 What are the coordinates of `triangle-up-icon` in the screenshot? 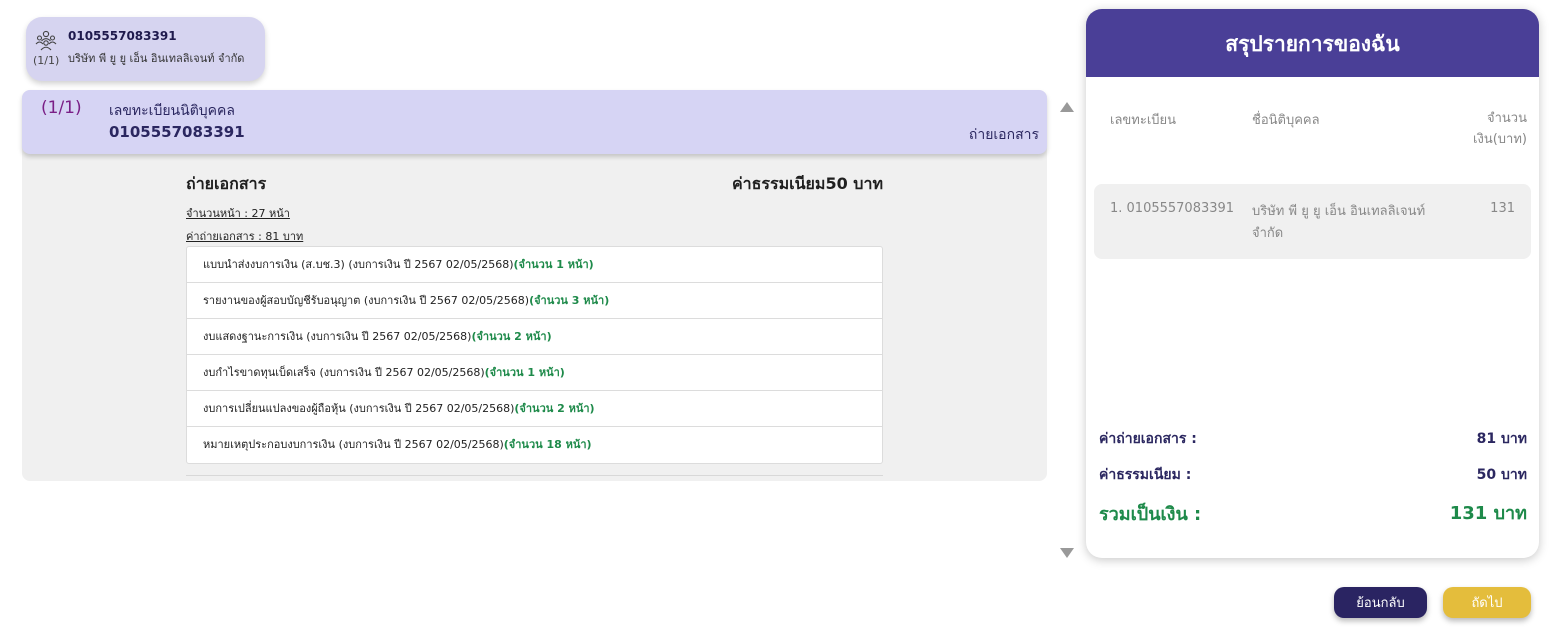 It's located at (1067, 104).